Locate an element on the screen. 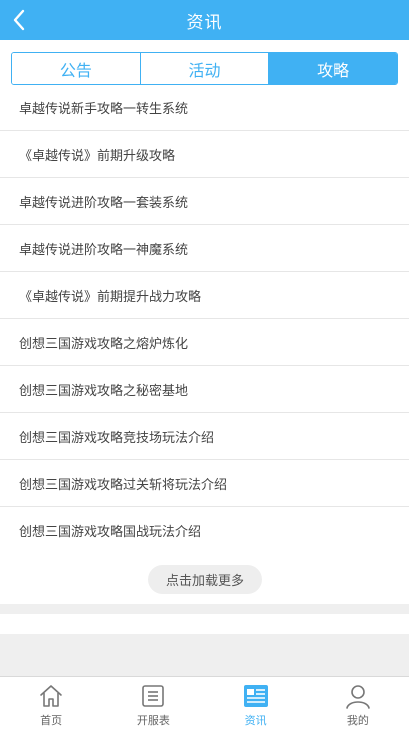 Image resolution: width=409 pixels, height=729 pixels. bottom-nav: 首页 开服表 资讯 我的 is located at coordinates (204, 702).